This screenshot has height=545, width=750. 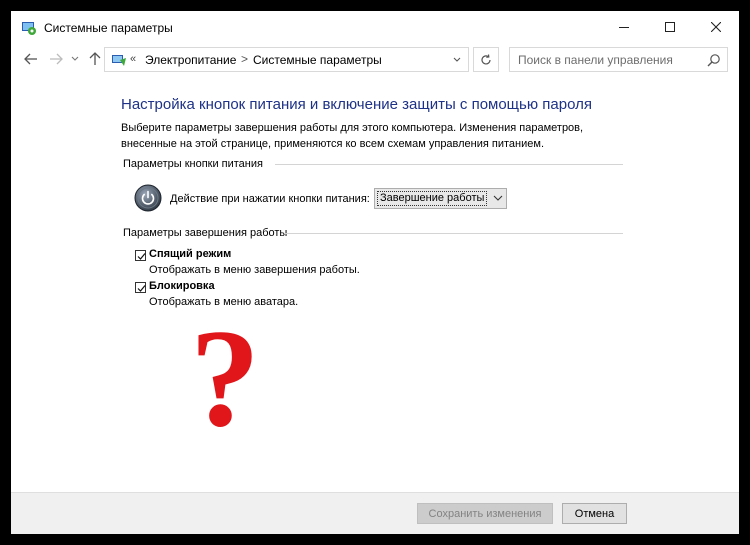 What do you see at coordinates (190, 60) in the screenshot?
I see `breadcrumb-power-options: Электропитание` at bounding box center [190, 60].